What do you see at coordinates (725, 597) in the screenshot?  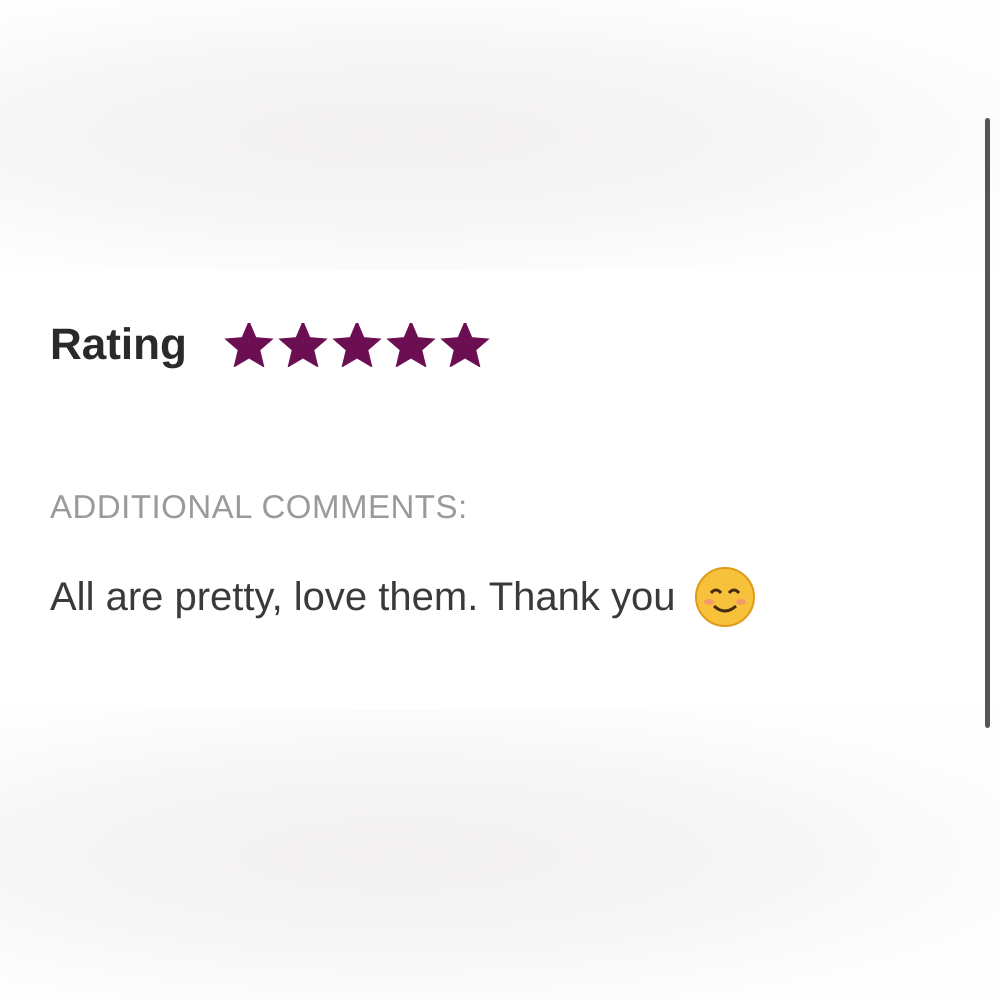 I see `smiling-face-icon` at bounding box center [725, 597].